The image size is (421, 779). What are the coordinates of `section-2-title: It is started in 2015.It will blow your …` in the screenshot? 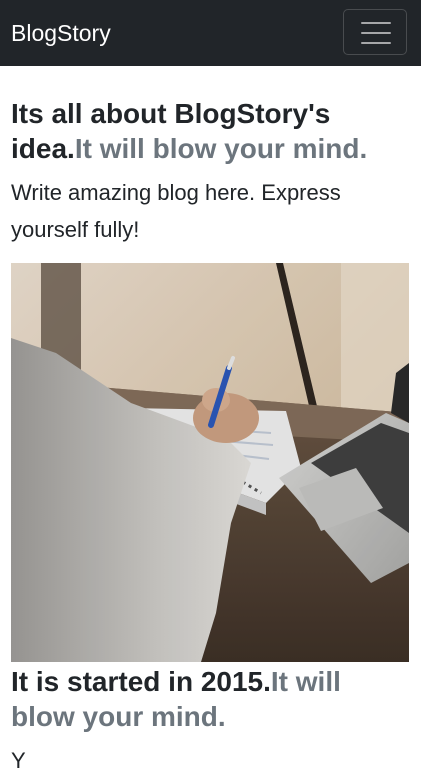 It's located at (210, 699).